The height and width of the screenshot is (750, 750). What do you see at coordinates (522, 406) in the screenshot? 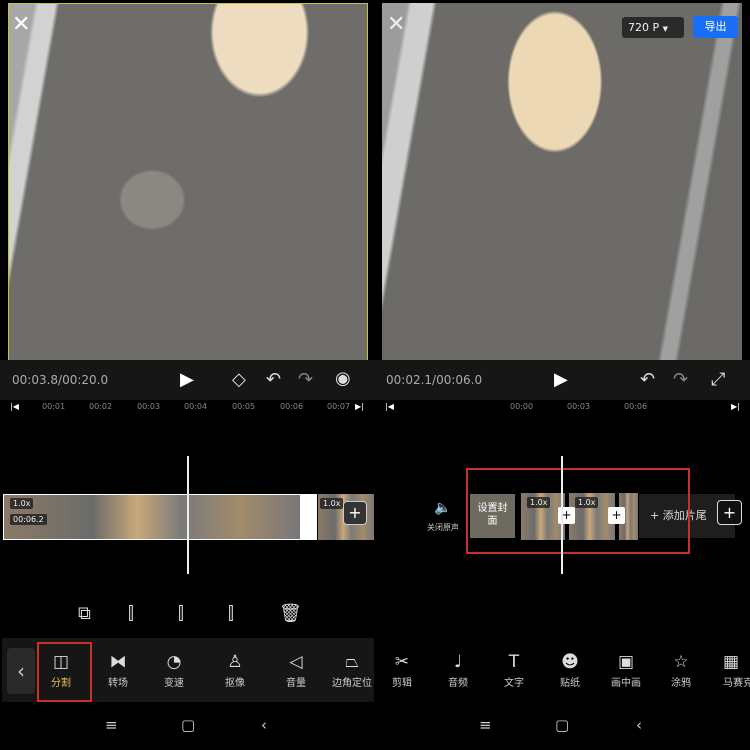
I see `ruler-tick: 00:00` at bounding box center [522, 406].